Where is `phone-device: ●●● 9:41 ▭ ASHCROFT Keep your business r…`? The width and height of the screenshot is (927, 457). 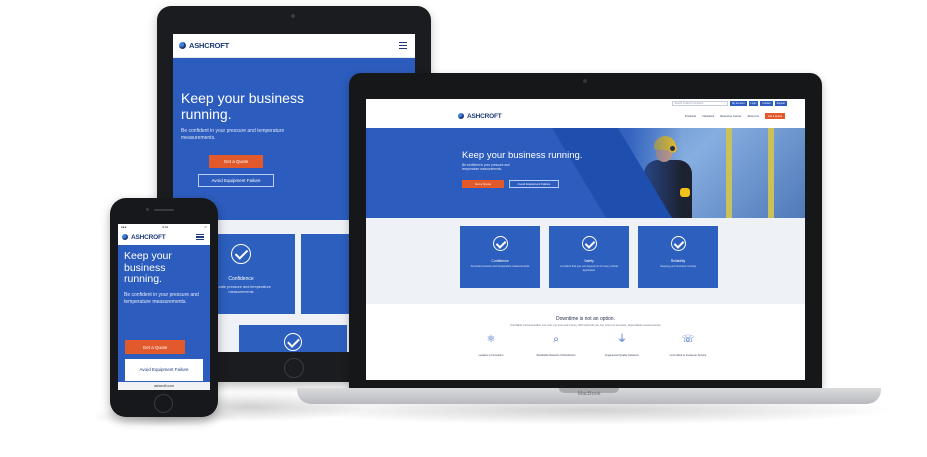 phone-device: ●●● 9:41 ▭ ASHCROFT Keep your business r… is located at coordinates (164, 307).